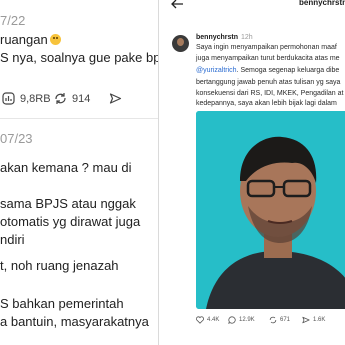 The height and width of the screenshot is (345, 345). I want to click on repost-button: 671, so click(279, 320).